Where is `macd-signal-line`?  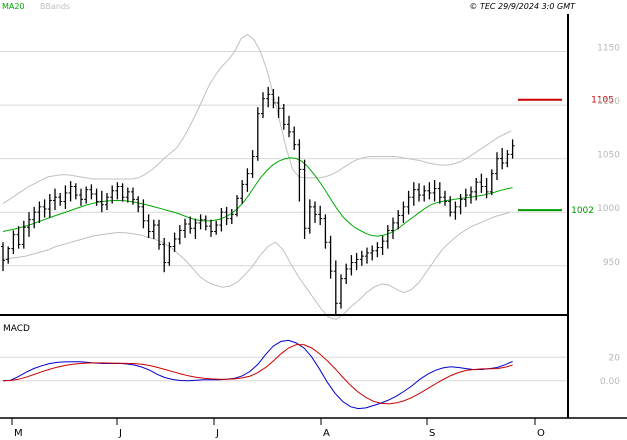 macd-signal-line is located at coordinates (257, 374).